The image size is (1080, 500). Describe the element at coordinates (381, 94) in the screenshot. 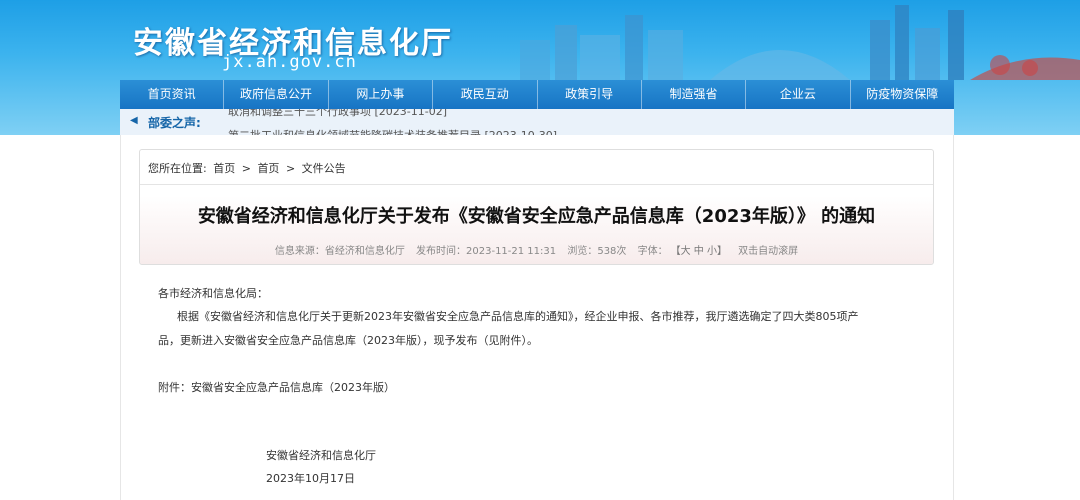

I see `nav-item-online-service: 网上办事` at that location.